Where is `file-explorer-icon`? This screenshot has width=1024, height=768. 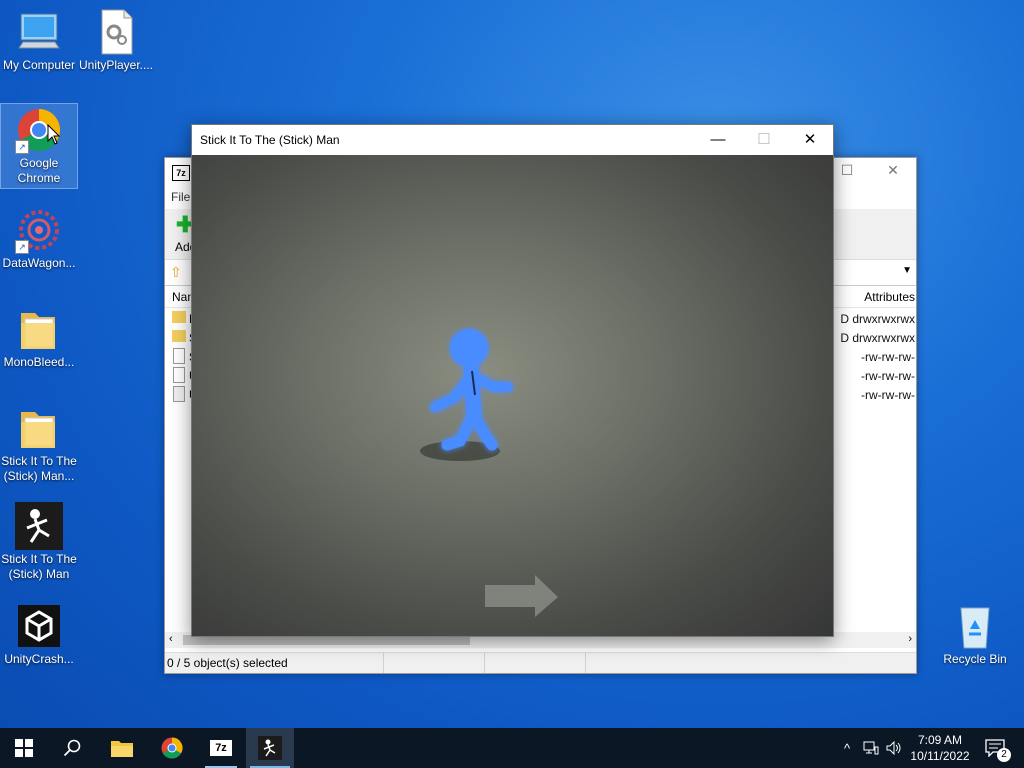 file-explorer-icon is located at coordinates (122, 749).